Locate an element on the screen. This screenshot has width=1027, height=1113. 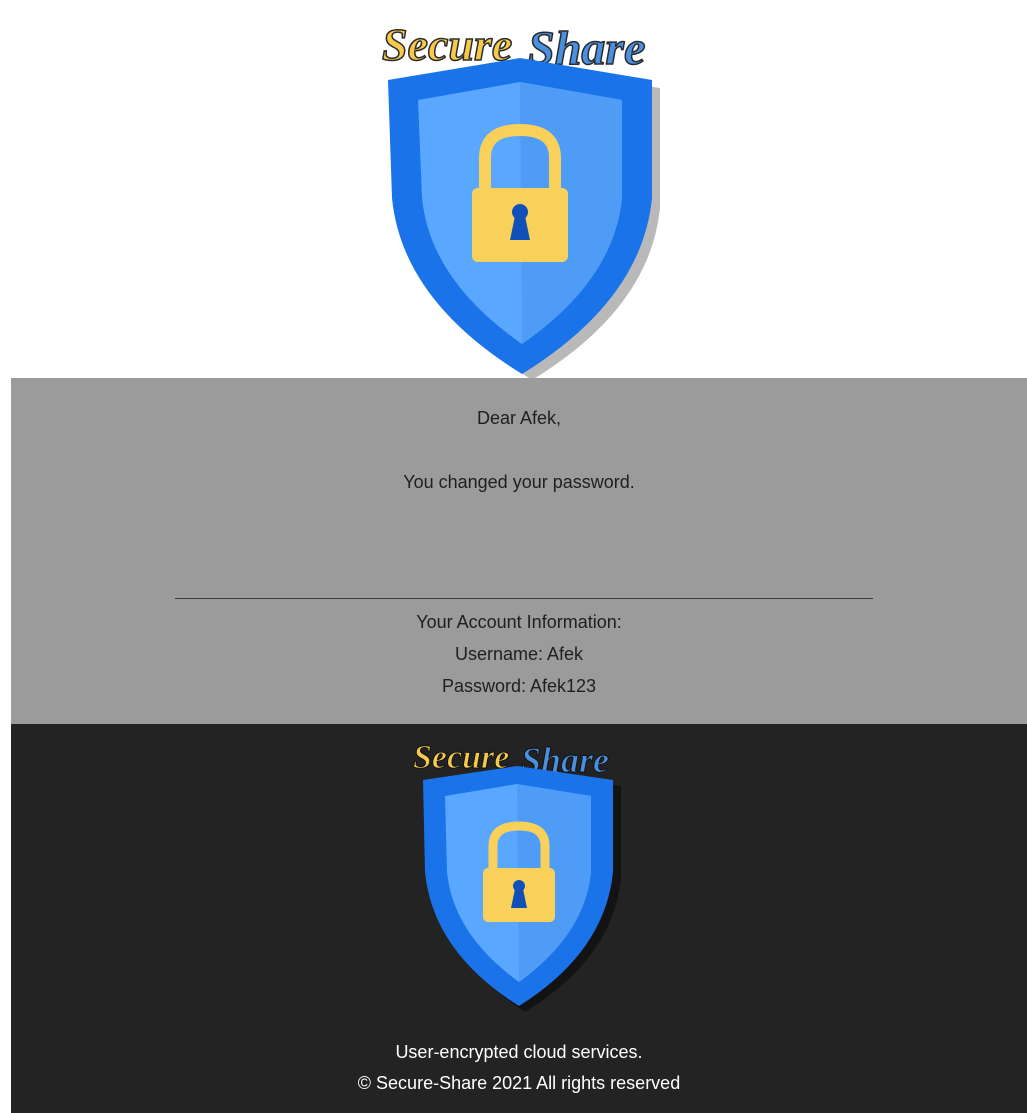
divider-line is located at coordinates (524, 598).